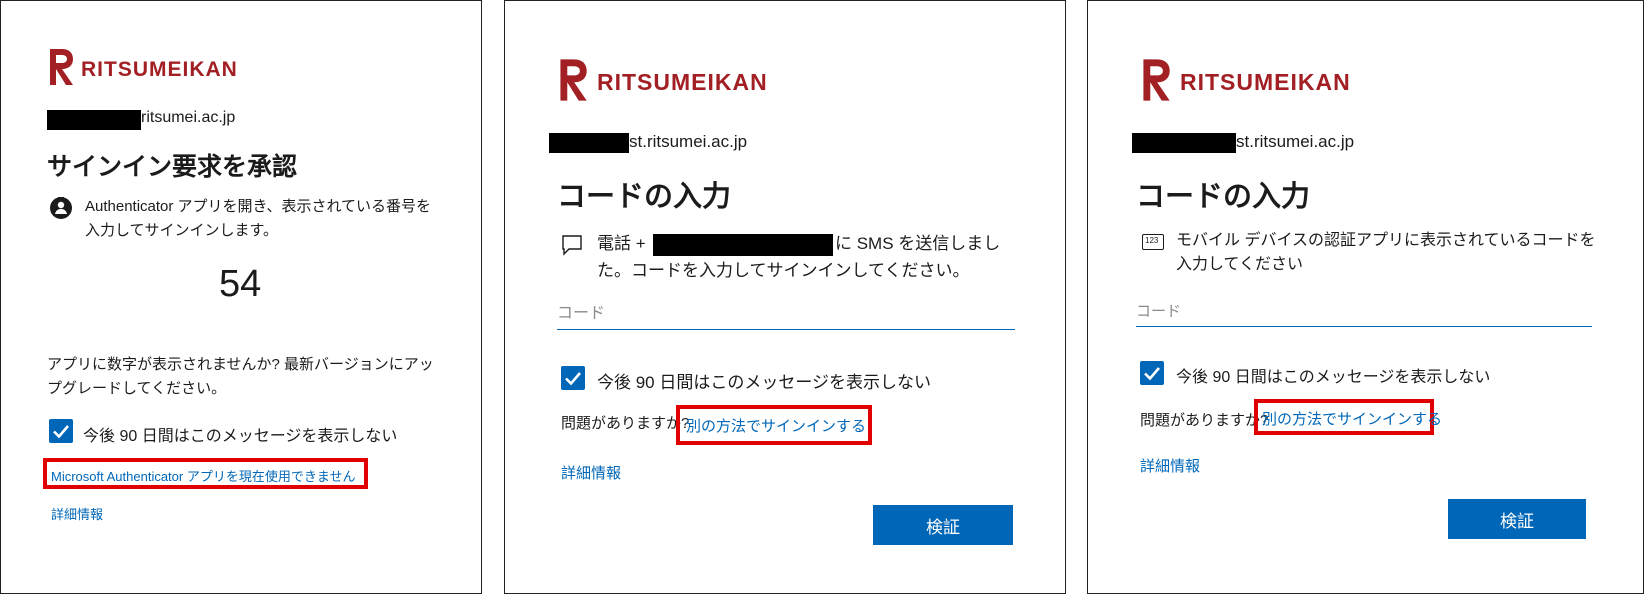 Image resolution: width=1645 pixels, height=595 pixels. What do you see at coordinates (240, 284) in the screenshot?
I see `sign-in-number: 54` at bounding box center [240, 284].